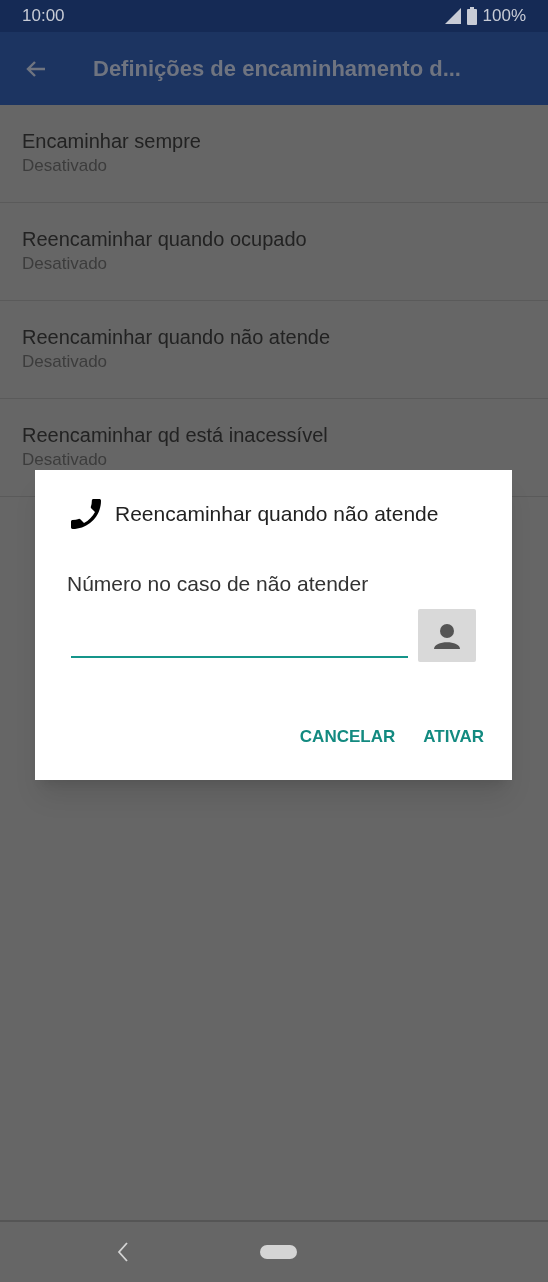 This screenshot has height=1282, width=548. I want to click on field-label: Número no caso de não atender, so click(218, 583).